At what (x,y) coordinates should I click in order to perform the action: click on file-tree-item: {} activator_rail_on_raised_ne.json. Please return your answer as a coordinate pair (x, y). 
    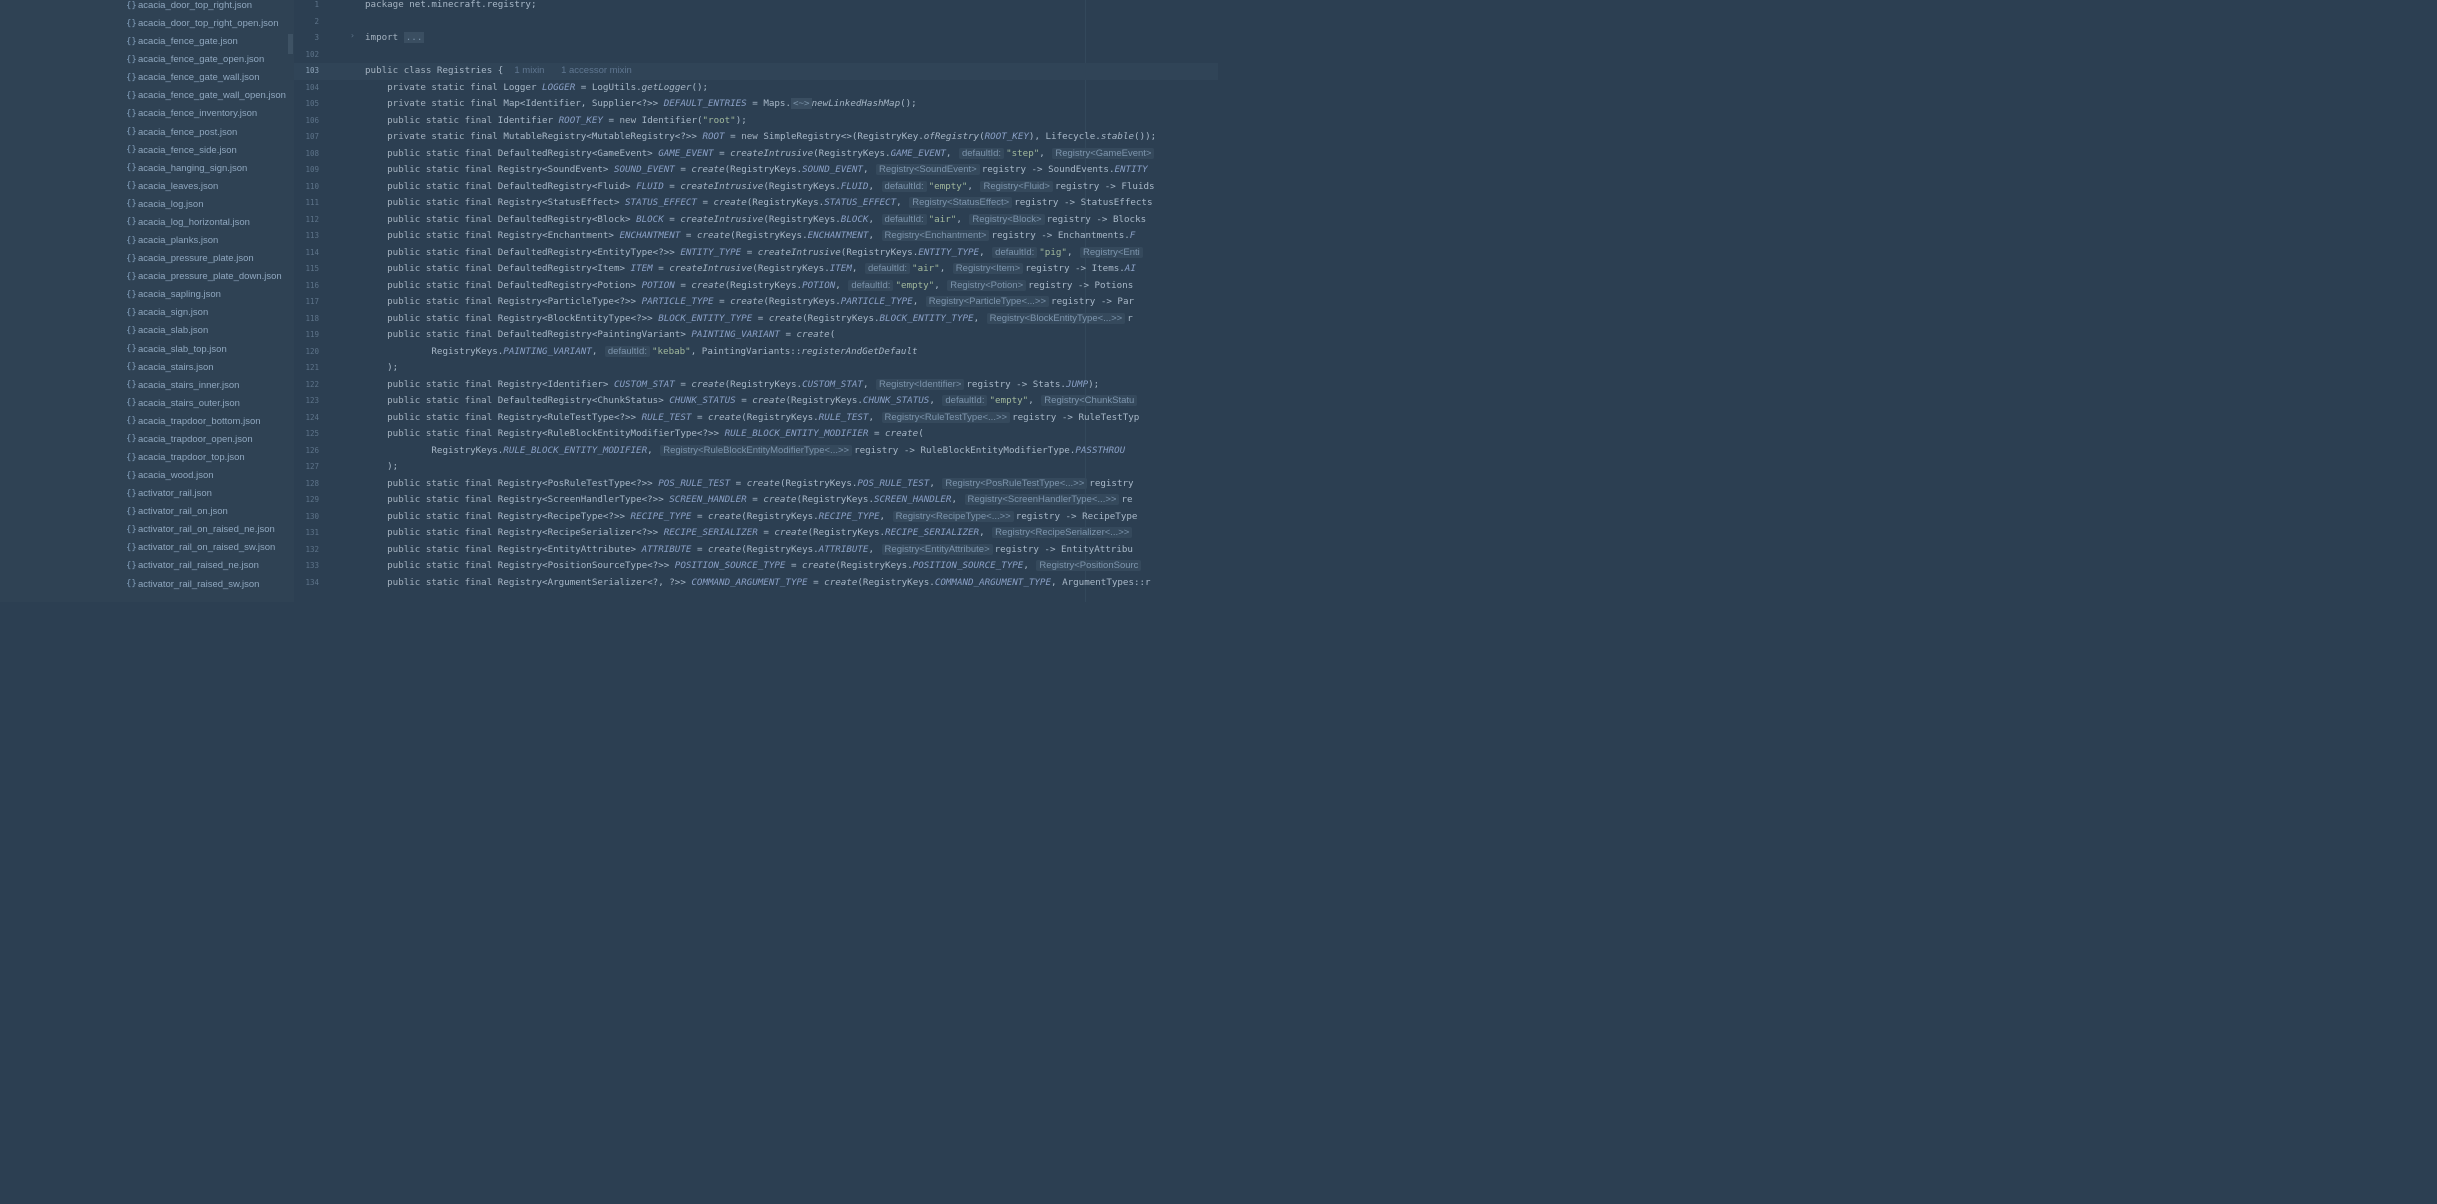
    Looking at the image, I should click on (200, 530).